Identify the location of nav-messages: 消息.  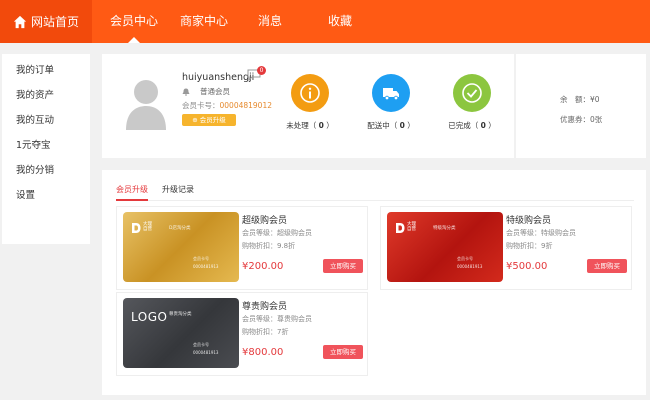
(270, 21).